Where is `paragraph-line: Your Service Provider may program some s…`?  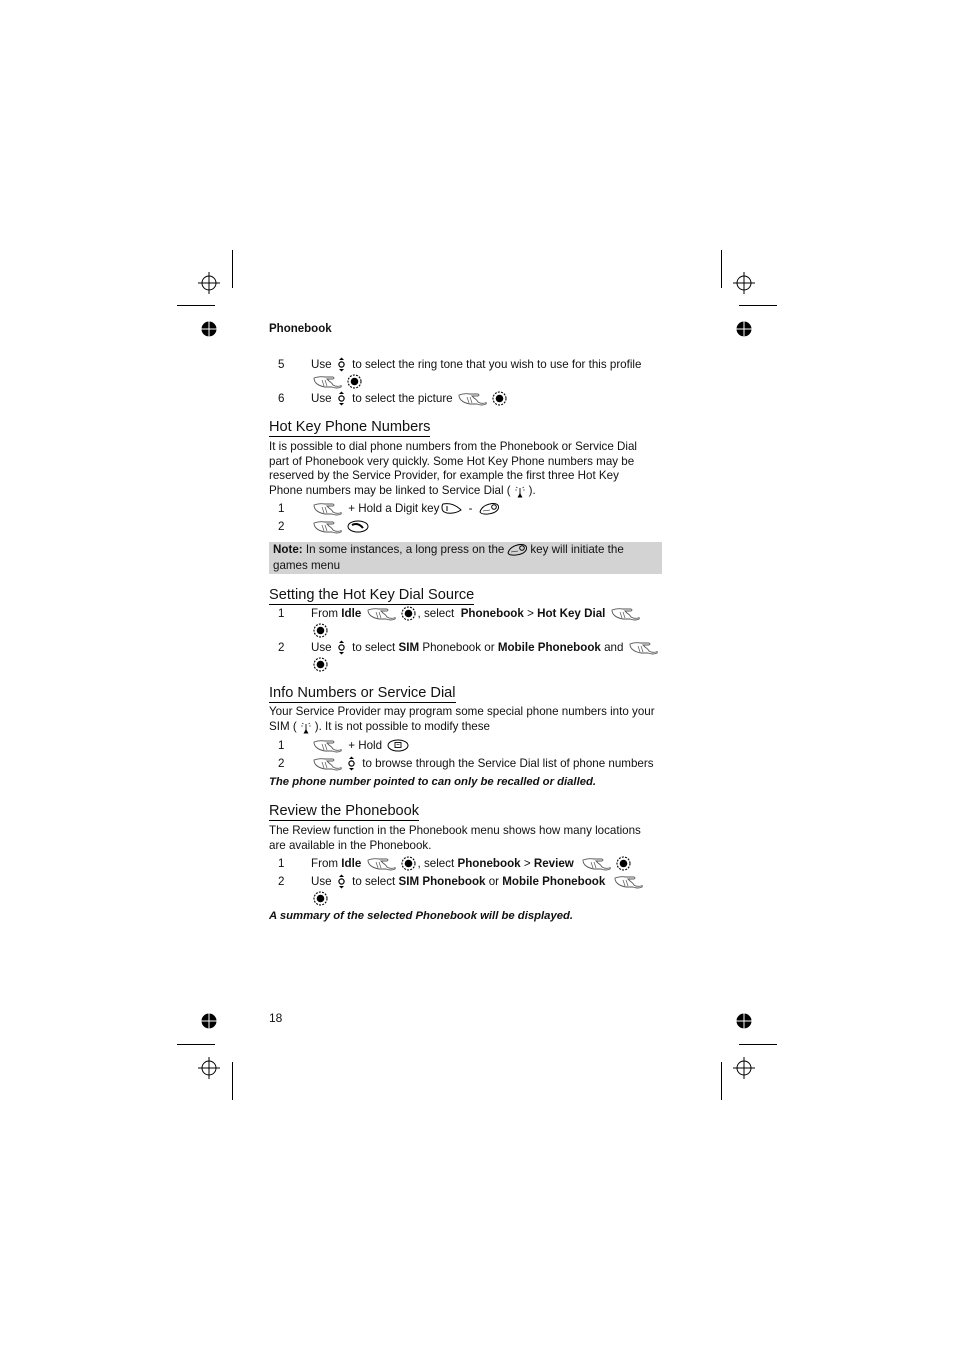
paragraph-line: Your Service Provider may program some s… is located at coordinates (462, 711).